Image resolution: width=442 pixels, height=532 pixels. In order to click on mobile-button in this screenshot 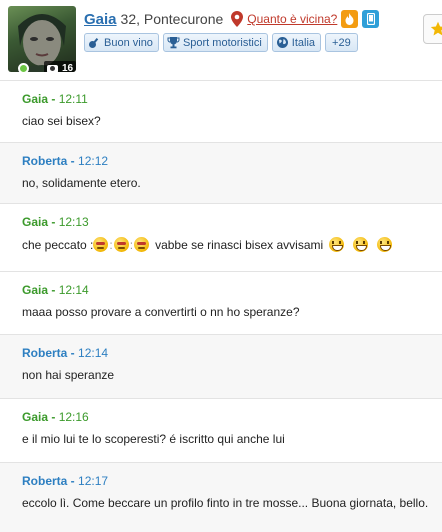, I will do `click(371, 19)`.